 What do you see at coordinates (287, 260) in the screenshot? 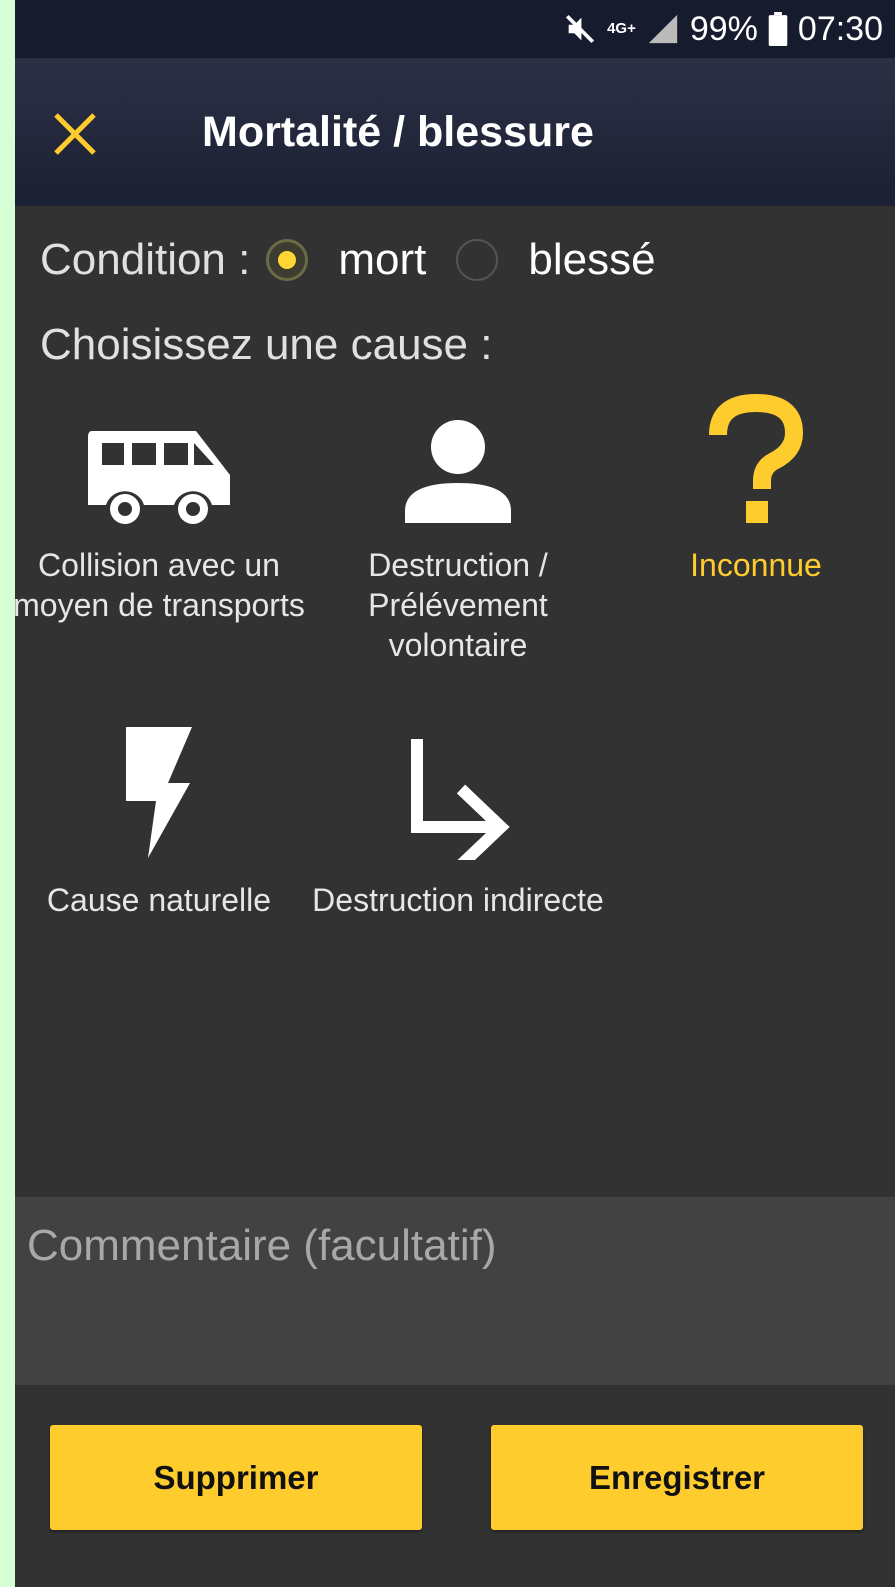
I see `radio-circle-checked` at bounding box center [287, 260].